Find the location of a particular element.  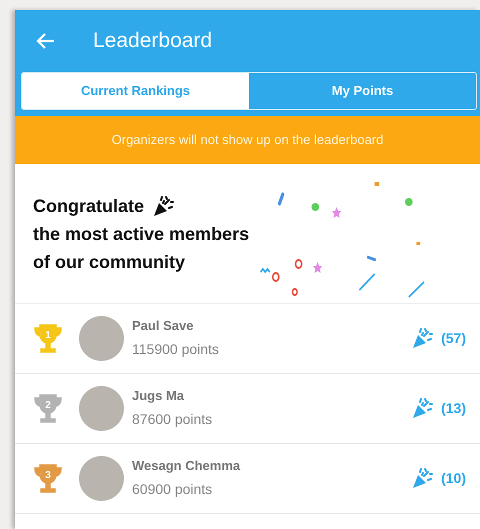

member-name: Wesagn Chemma is located at coordinates (186, 466).